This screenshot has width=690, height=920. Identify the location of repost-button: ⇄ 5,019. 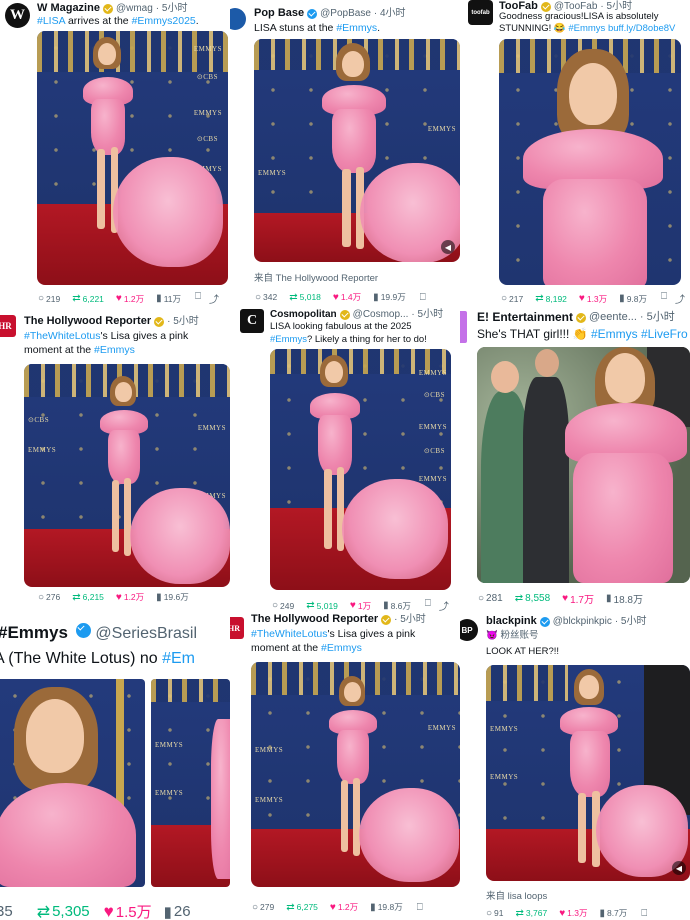
(322, 605).